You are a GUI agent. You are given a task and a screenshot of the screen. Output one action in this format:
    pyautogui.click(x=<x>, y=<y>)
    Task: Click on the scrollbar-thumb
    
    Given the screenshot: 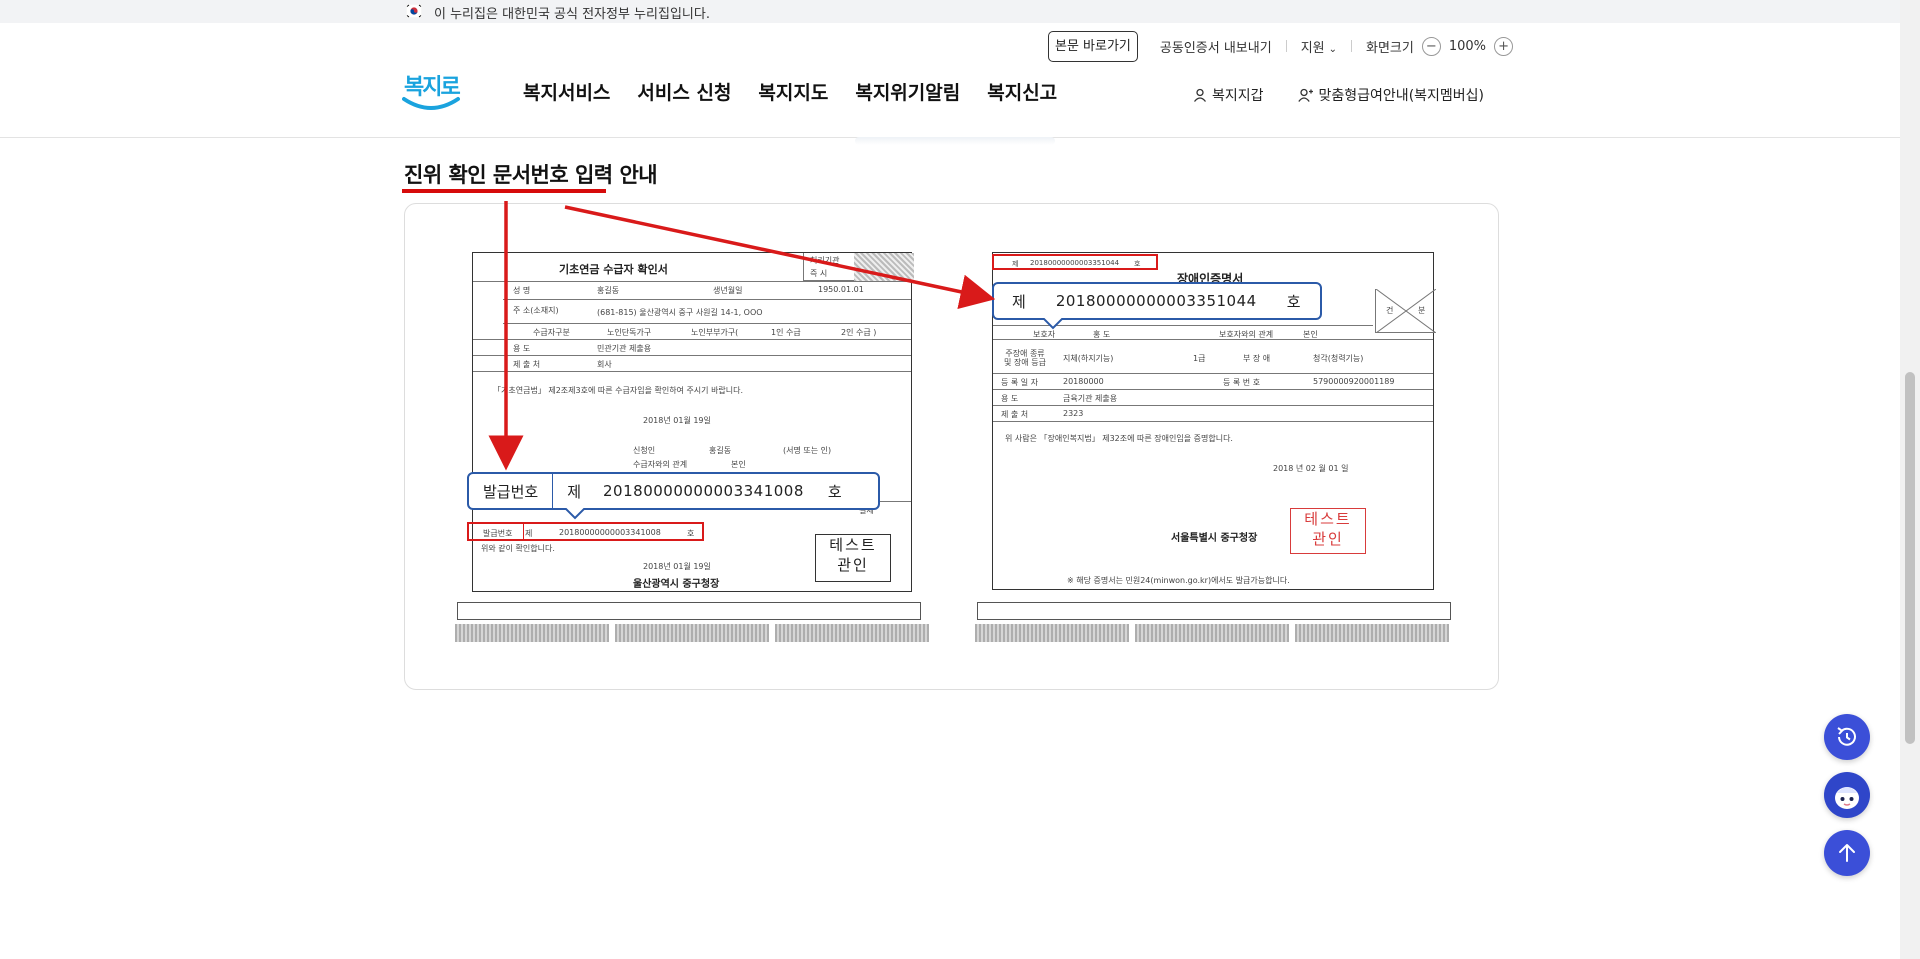 What is the action you would take?
    pyautogui.click(x=1910, y=558)
    